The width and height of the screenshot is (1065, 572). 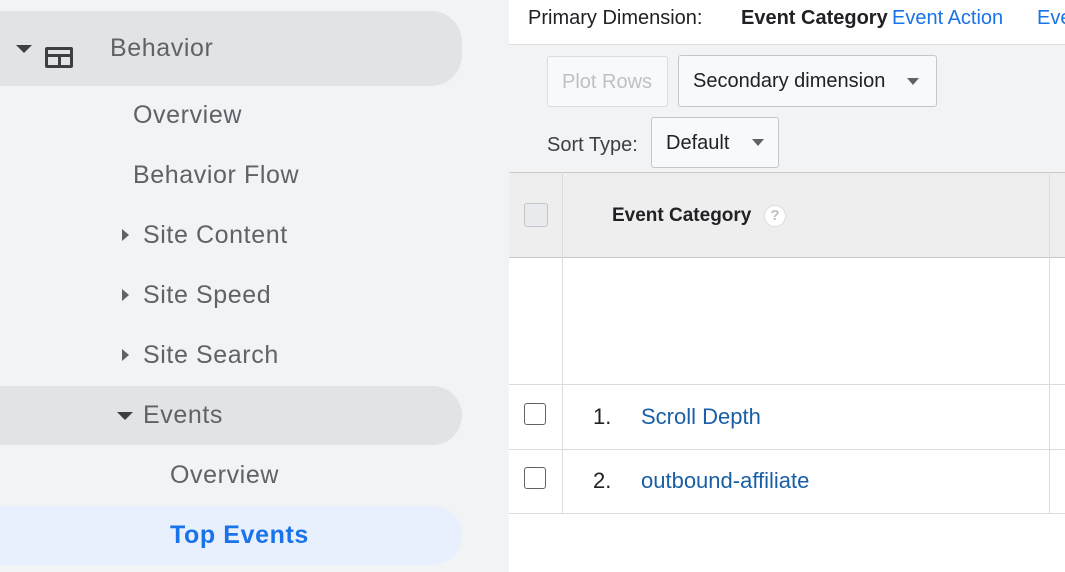 I want to click on row-event-category-link: Scroll Depth, so click(x=701, y=417).